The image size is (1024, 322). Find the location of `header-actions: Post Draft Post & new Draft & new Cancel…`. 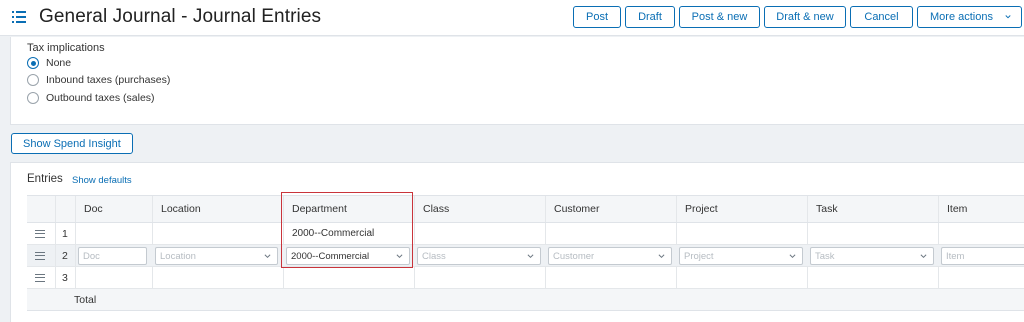

header-actions: Post Draft Post & new Draft & new Cancel… is located at coordinates (797, 17).